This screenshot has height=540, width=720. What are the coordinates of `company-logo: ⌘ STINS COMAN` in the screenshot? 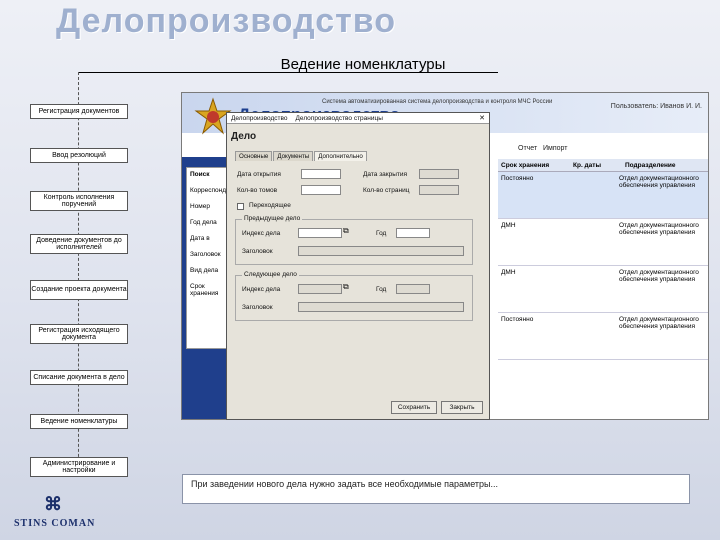 It's located at (51, 515).